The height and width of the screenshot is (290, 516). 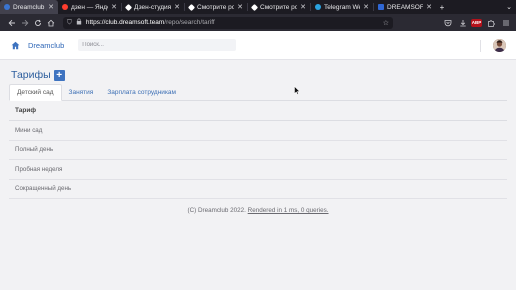 What do you see at coordinates (69, 23) in the screenshot?
I see `shield-icon: ⛉` at bounding box center [69, 23].